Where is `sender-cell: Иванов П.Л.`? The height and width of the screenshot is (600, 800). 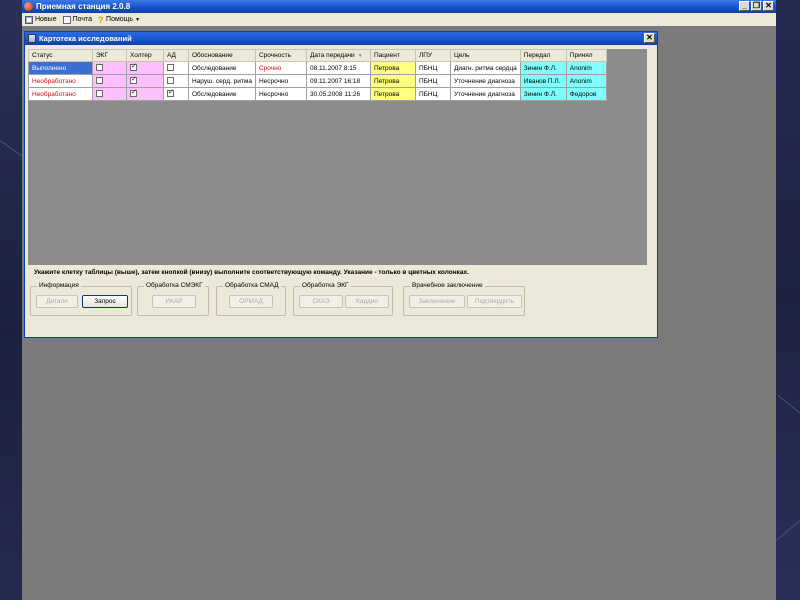
sender-cell: Иванов П.Л. is located at coordinates (543, 81).